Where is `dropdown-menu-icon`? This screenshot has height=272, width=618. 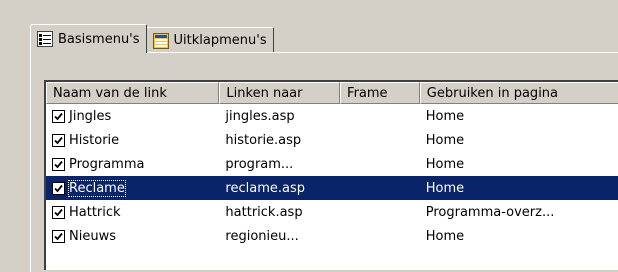 dropdown-menu-icon is located at coordinates (160, 40).